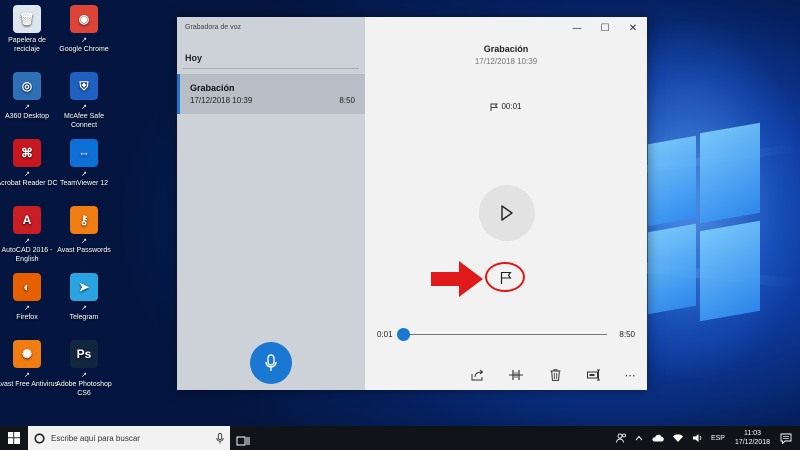 This screenshot has width=800, height=450. What do you see at coordinates (403, 334) in the screenshot?
I see `seek-thumb` at bounding box center [403, 334].